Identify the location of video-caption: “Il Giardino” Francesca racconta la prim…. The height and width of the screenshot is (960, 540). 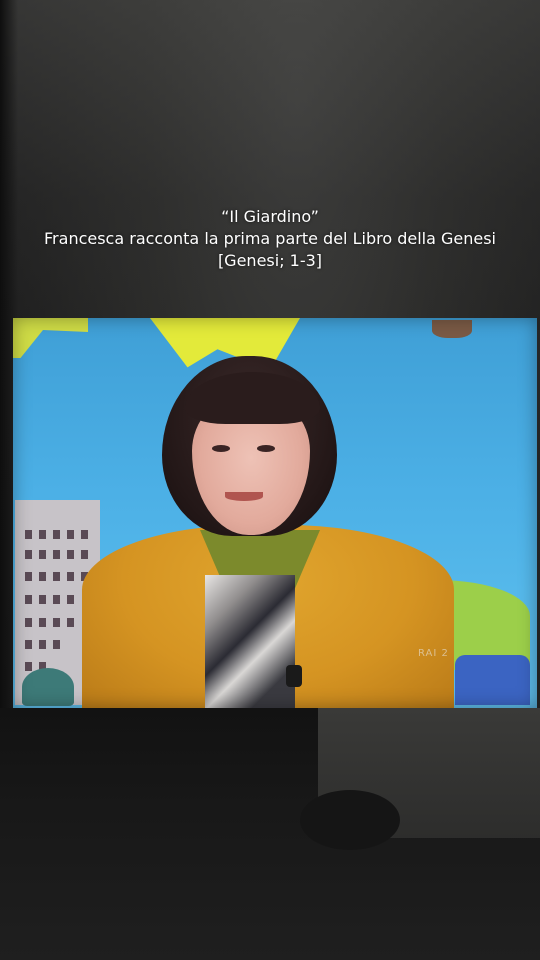
(270, 239).